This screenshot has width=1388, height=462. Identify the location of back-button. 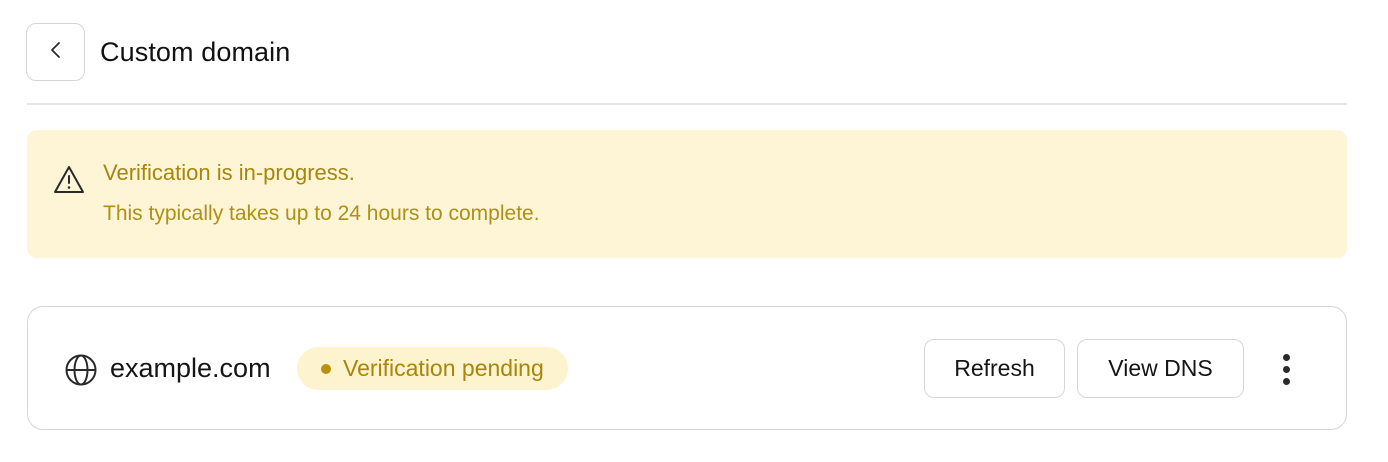
(55, 52).